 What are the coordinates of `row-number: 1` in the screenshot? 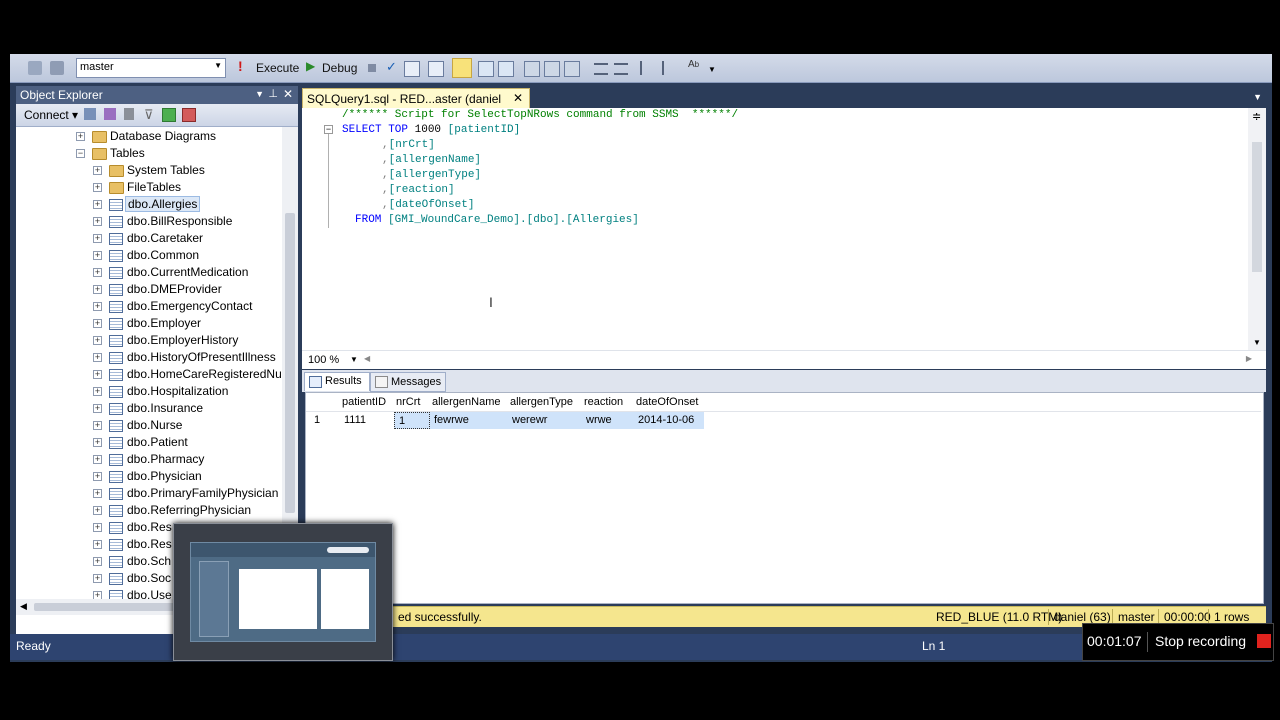 It's located at (324, 420).